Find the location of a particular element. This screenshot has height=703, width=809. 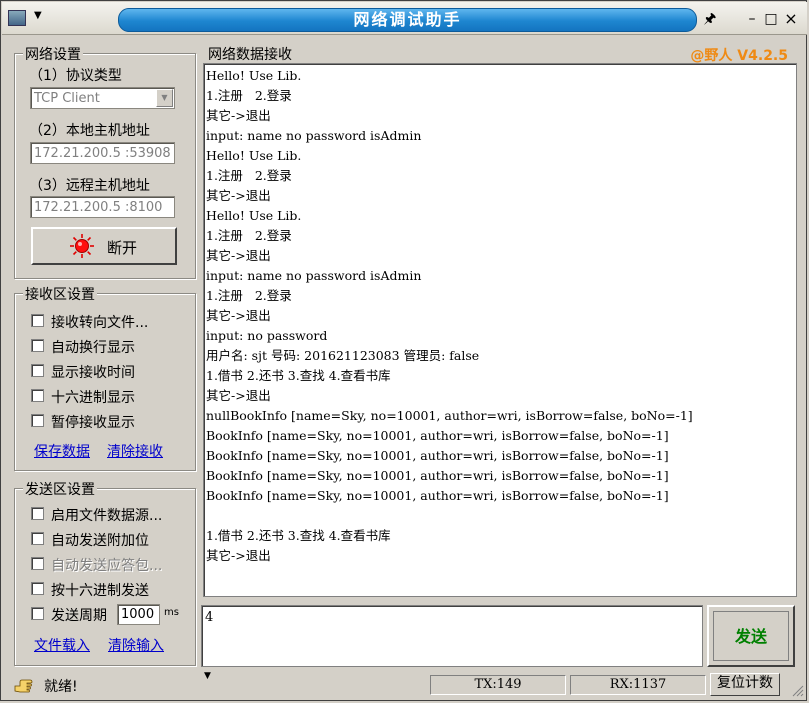

rx-counter: RX:1137 is located at coordinates (638, 685).